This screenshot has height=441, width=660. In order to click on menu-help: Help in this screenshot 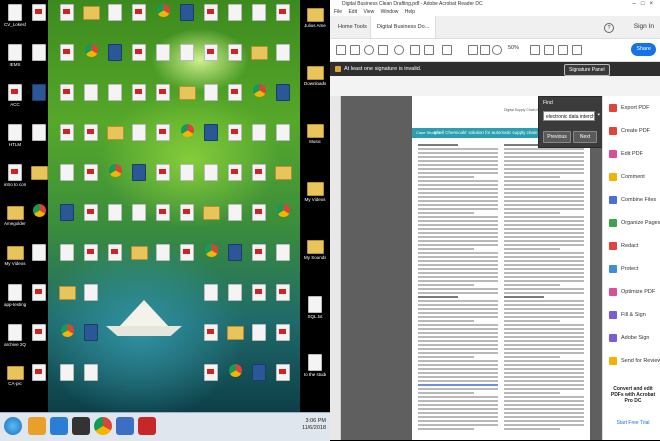, I will do `click(410, 12)`.